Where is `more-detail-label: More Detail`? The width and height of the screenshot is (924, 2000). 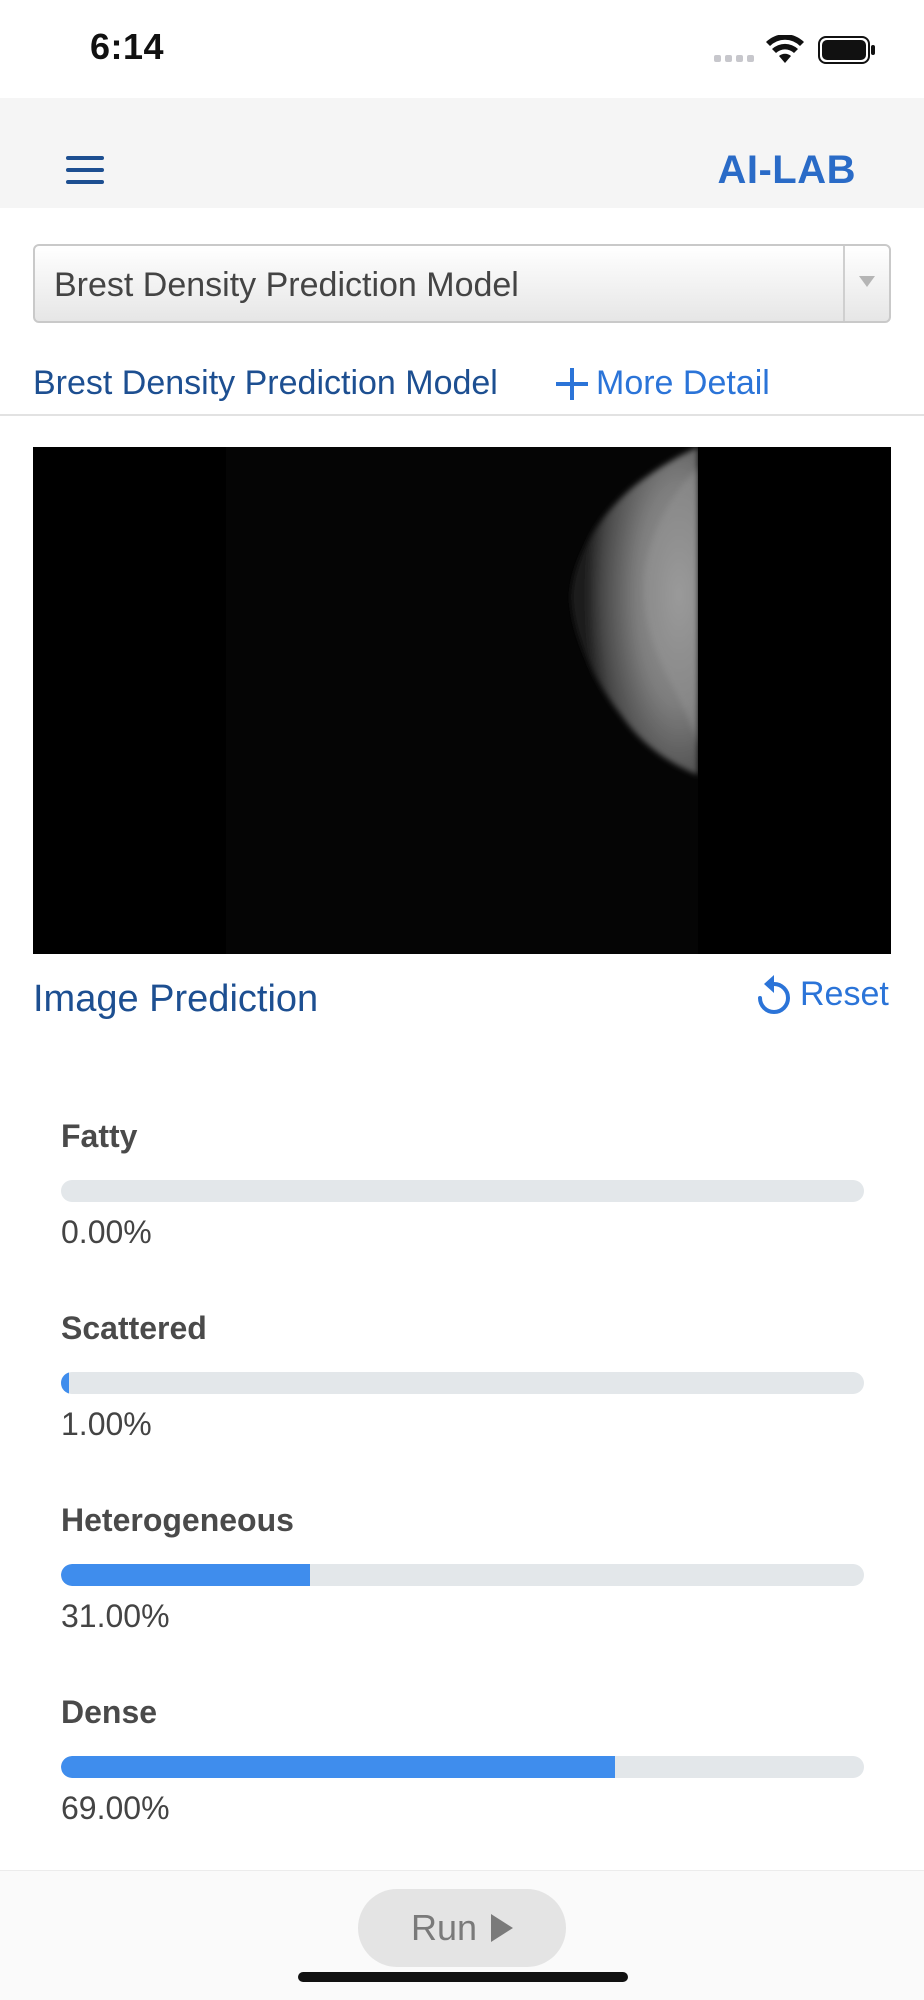 more-detail-label: More Detail is located at coordinates (683, 383).